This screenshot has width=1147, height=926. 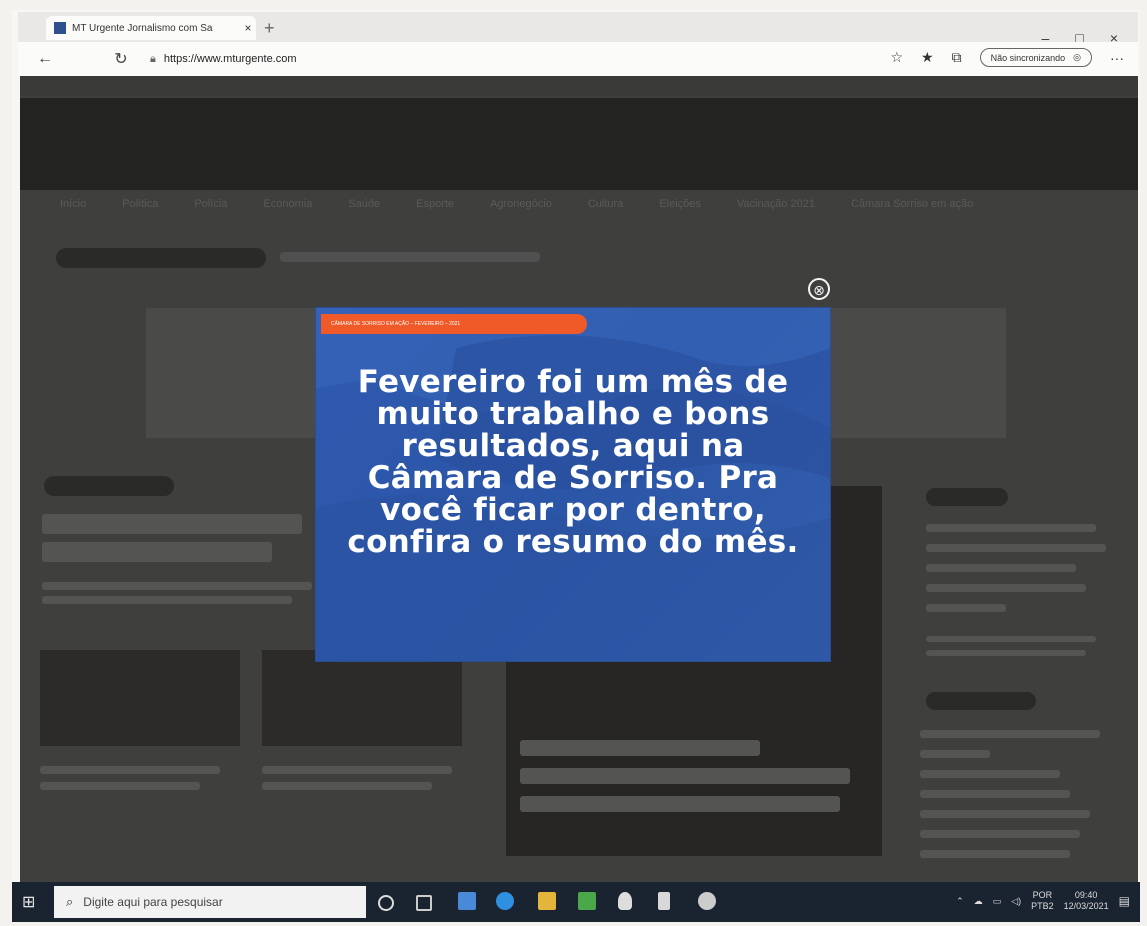 I want to click on site-topline, so click(x=579, y=86).